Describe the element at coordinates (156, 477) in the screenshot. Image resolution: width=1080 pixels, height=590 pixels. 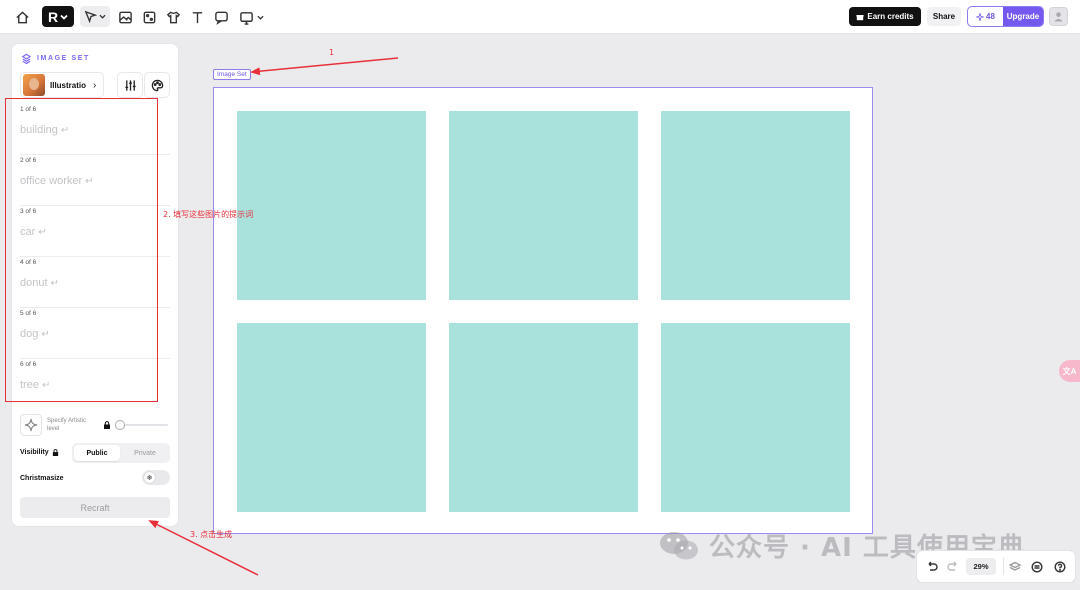
I see `christmasize-toggle: ❄` at that location.